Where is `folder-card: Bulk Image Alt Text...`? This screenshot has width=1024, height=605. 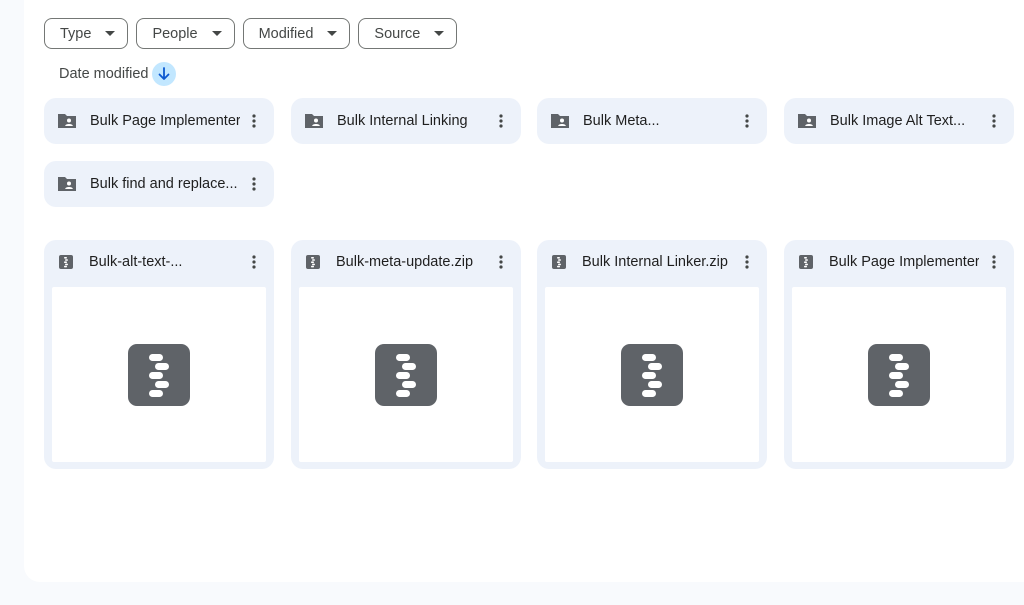 folder-card: Bulk Image Alt Text... is located at coordinates (899, 121).